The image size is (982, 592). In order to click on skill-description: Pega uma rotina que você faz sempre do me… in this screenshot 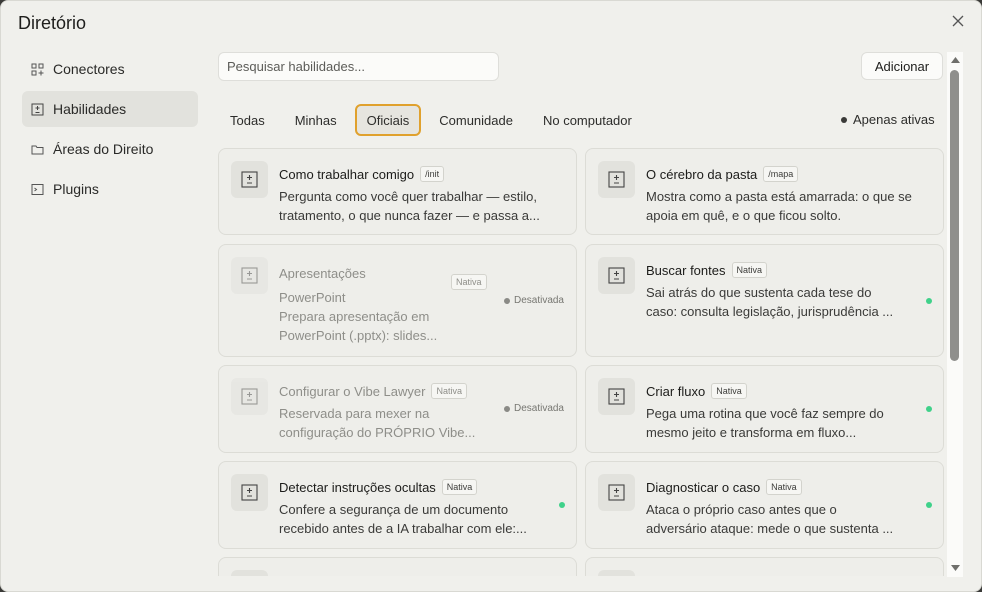, I will do `click(788, 423)`.